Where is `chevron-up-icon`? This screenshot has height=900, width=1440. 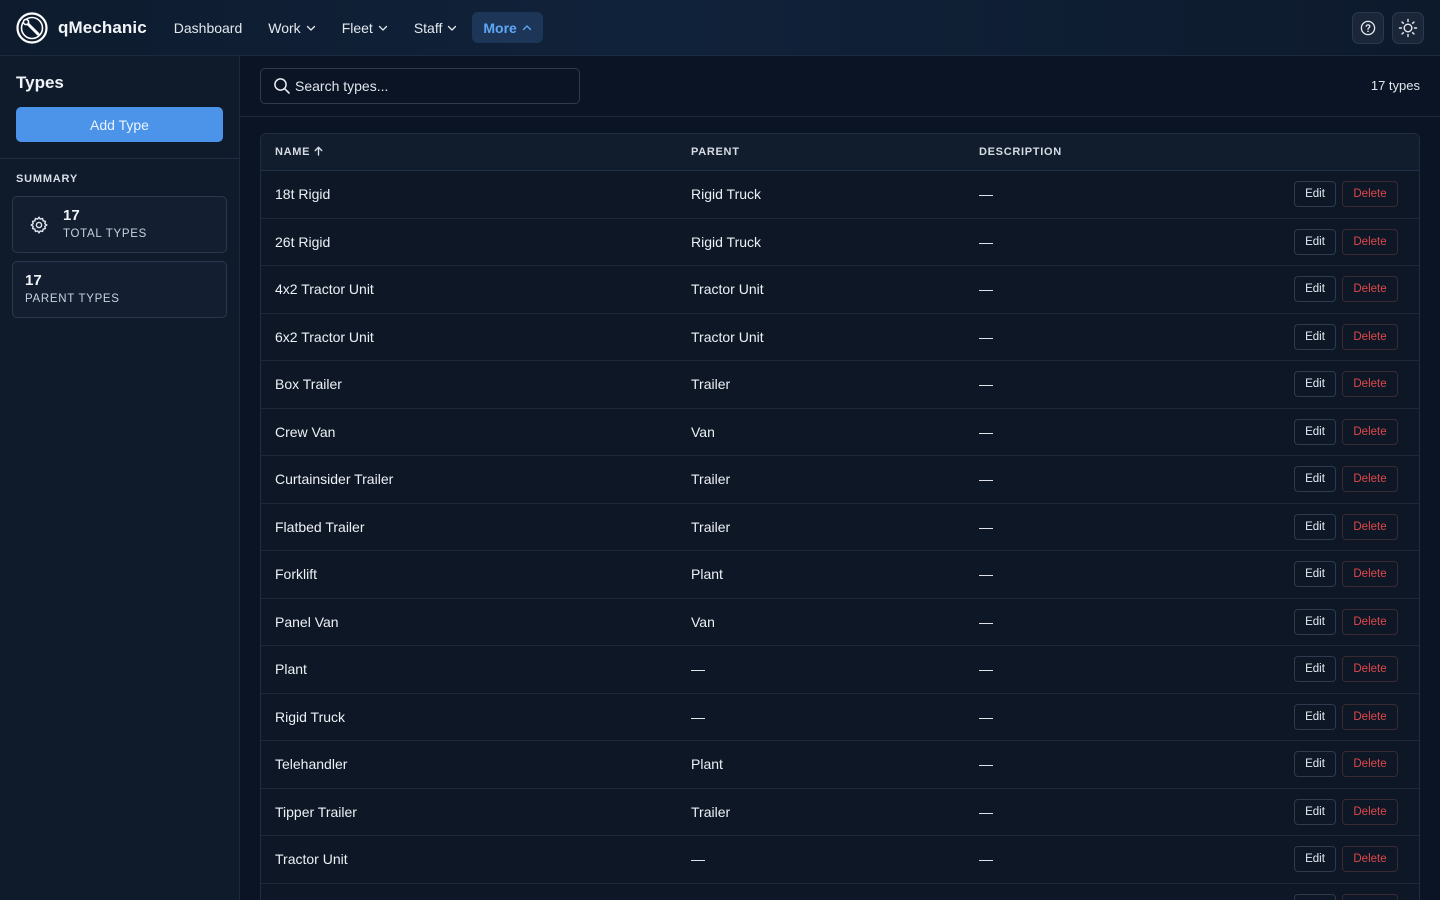
chevron-up-icon is located at coordinates (527, 28).